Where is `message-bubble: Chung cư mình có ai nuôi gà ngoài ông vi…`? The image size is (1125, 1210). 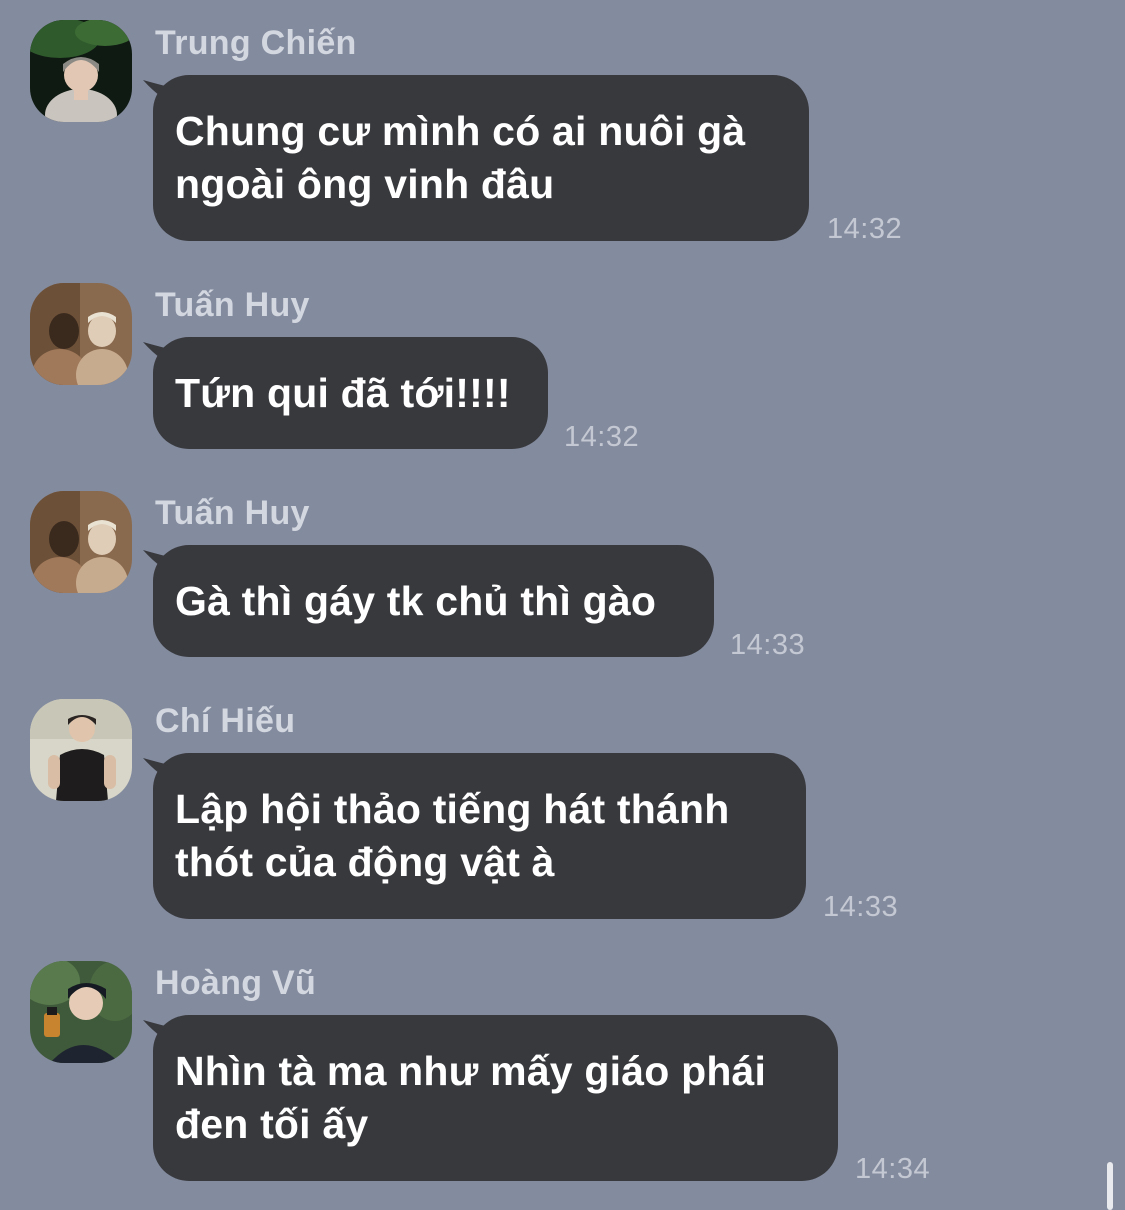 message-bubble: Chung cư mình có ai nuôi gà ngoài ông vi… is located at coordinates (481, 158).